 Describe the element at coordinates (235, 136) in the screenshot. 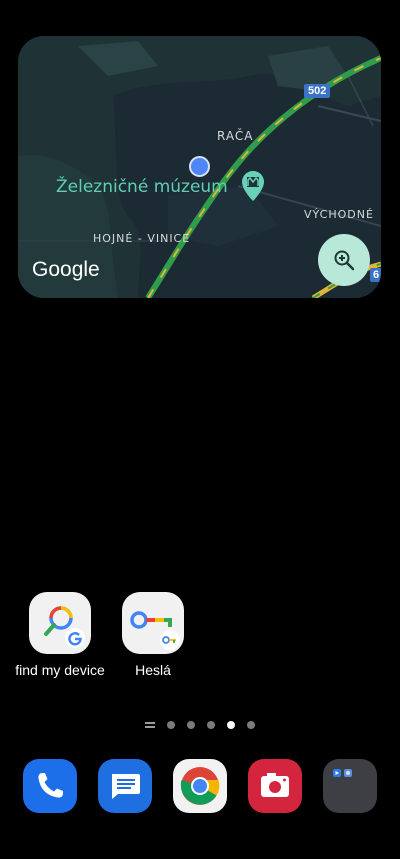

I see `map-label-raca: RAČA` at that location.